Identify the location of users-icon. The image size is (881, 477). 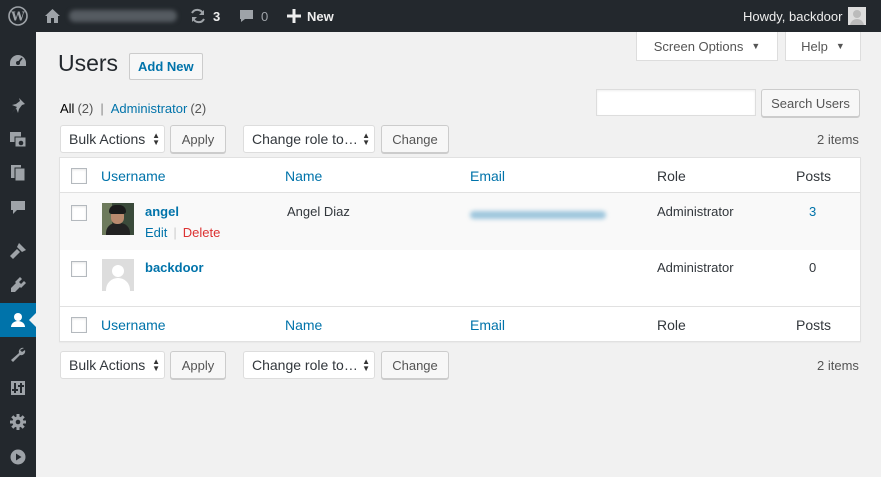
(18, 320).